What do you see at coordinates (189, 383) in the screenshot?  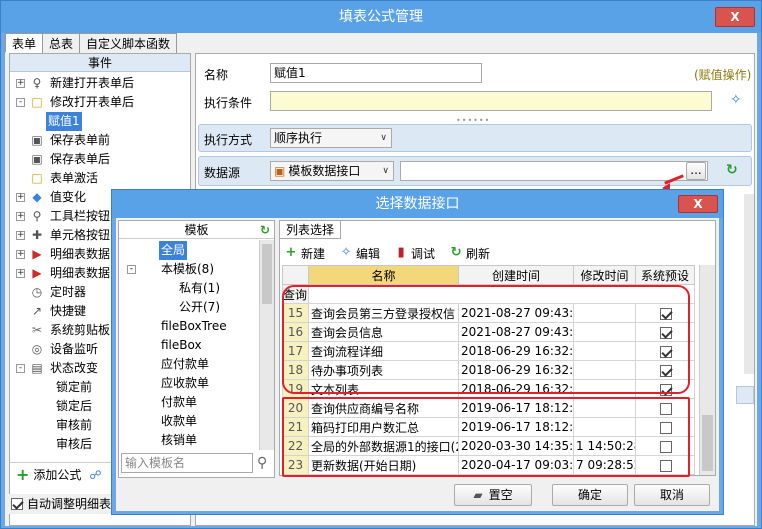 I see `template-item: 应收款单` at bounding box center [189, 383].